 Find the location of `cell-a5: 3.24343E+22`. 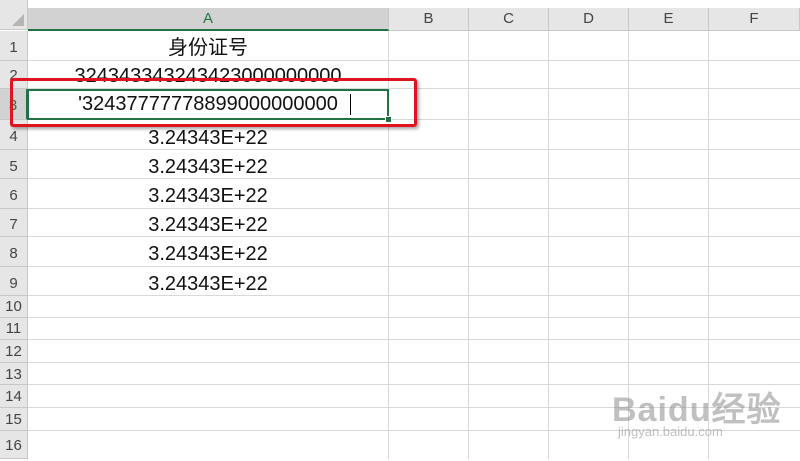

cell-a5: 3.24343E+22 is located at coordinates (208, 164).